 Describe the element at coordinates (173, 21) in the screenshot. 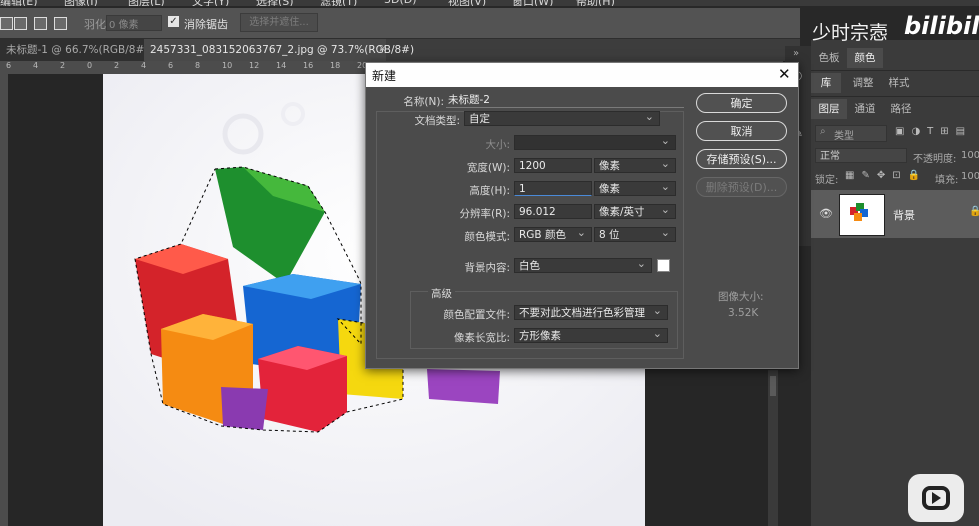

I see `antialias-checkbox: ✓` at that location.